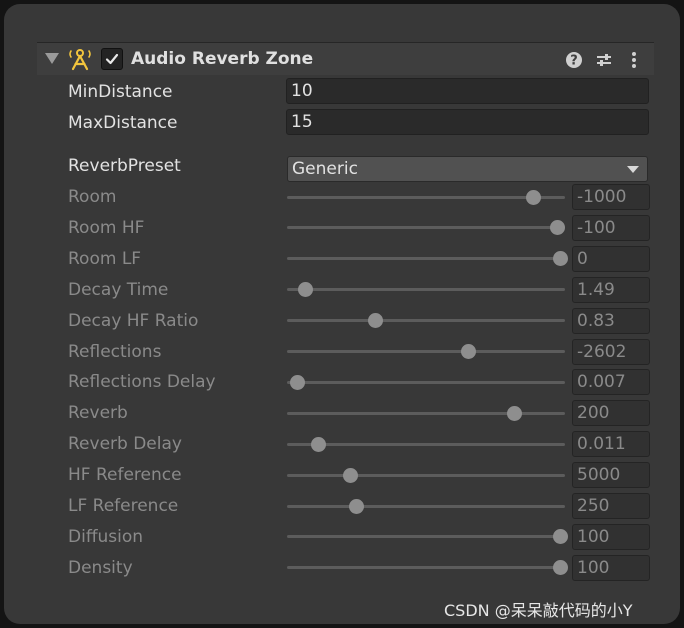 The height and width of the screenshot is (628, 684). What do you see at coordinates (52, 58) in the screenshot?
I see `foldout-arrow-icon` at bounding box center [52, 58].